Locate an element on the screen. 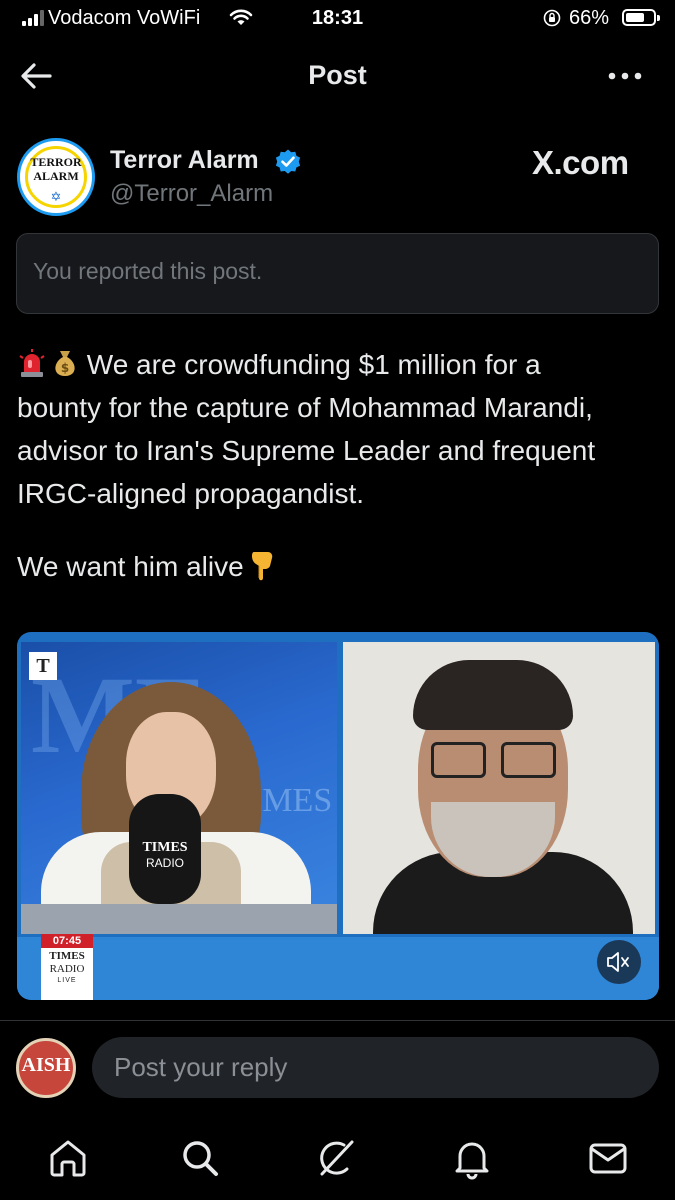  bottom-navigation-bar is located at coordinates (337, 1160).